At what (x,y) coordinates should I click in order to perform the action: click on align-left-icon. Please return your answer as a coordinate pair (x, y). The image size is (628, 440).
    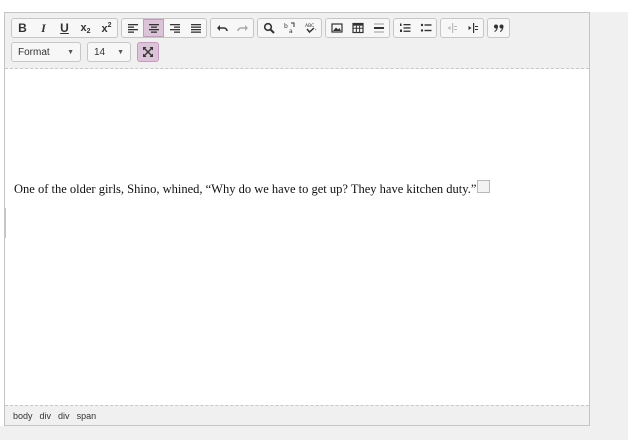
    Looking at the image, I should click on (132, 28).